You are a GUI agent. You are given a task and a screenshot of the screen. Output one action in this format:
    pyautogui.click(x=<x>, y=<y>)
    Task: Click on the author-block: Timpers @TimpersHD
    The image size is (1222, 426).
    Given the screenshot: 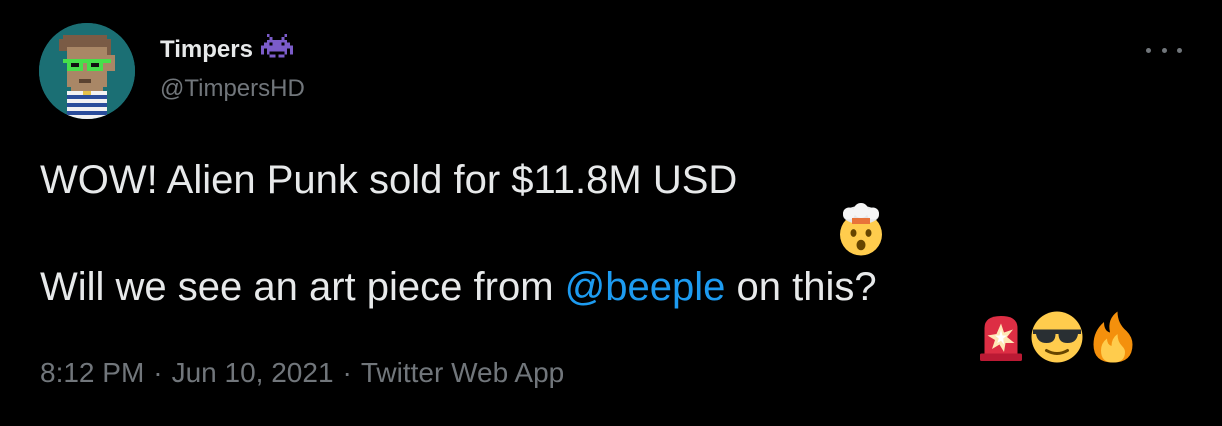 What is the action you would take?
    pyautogui.click(x=232, y=69)
    